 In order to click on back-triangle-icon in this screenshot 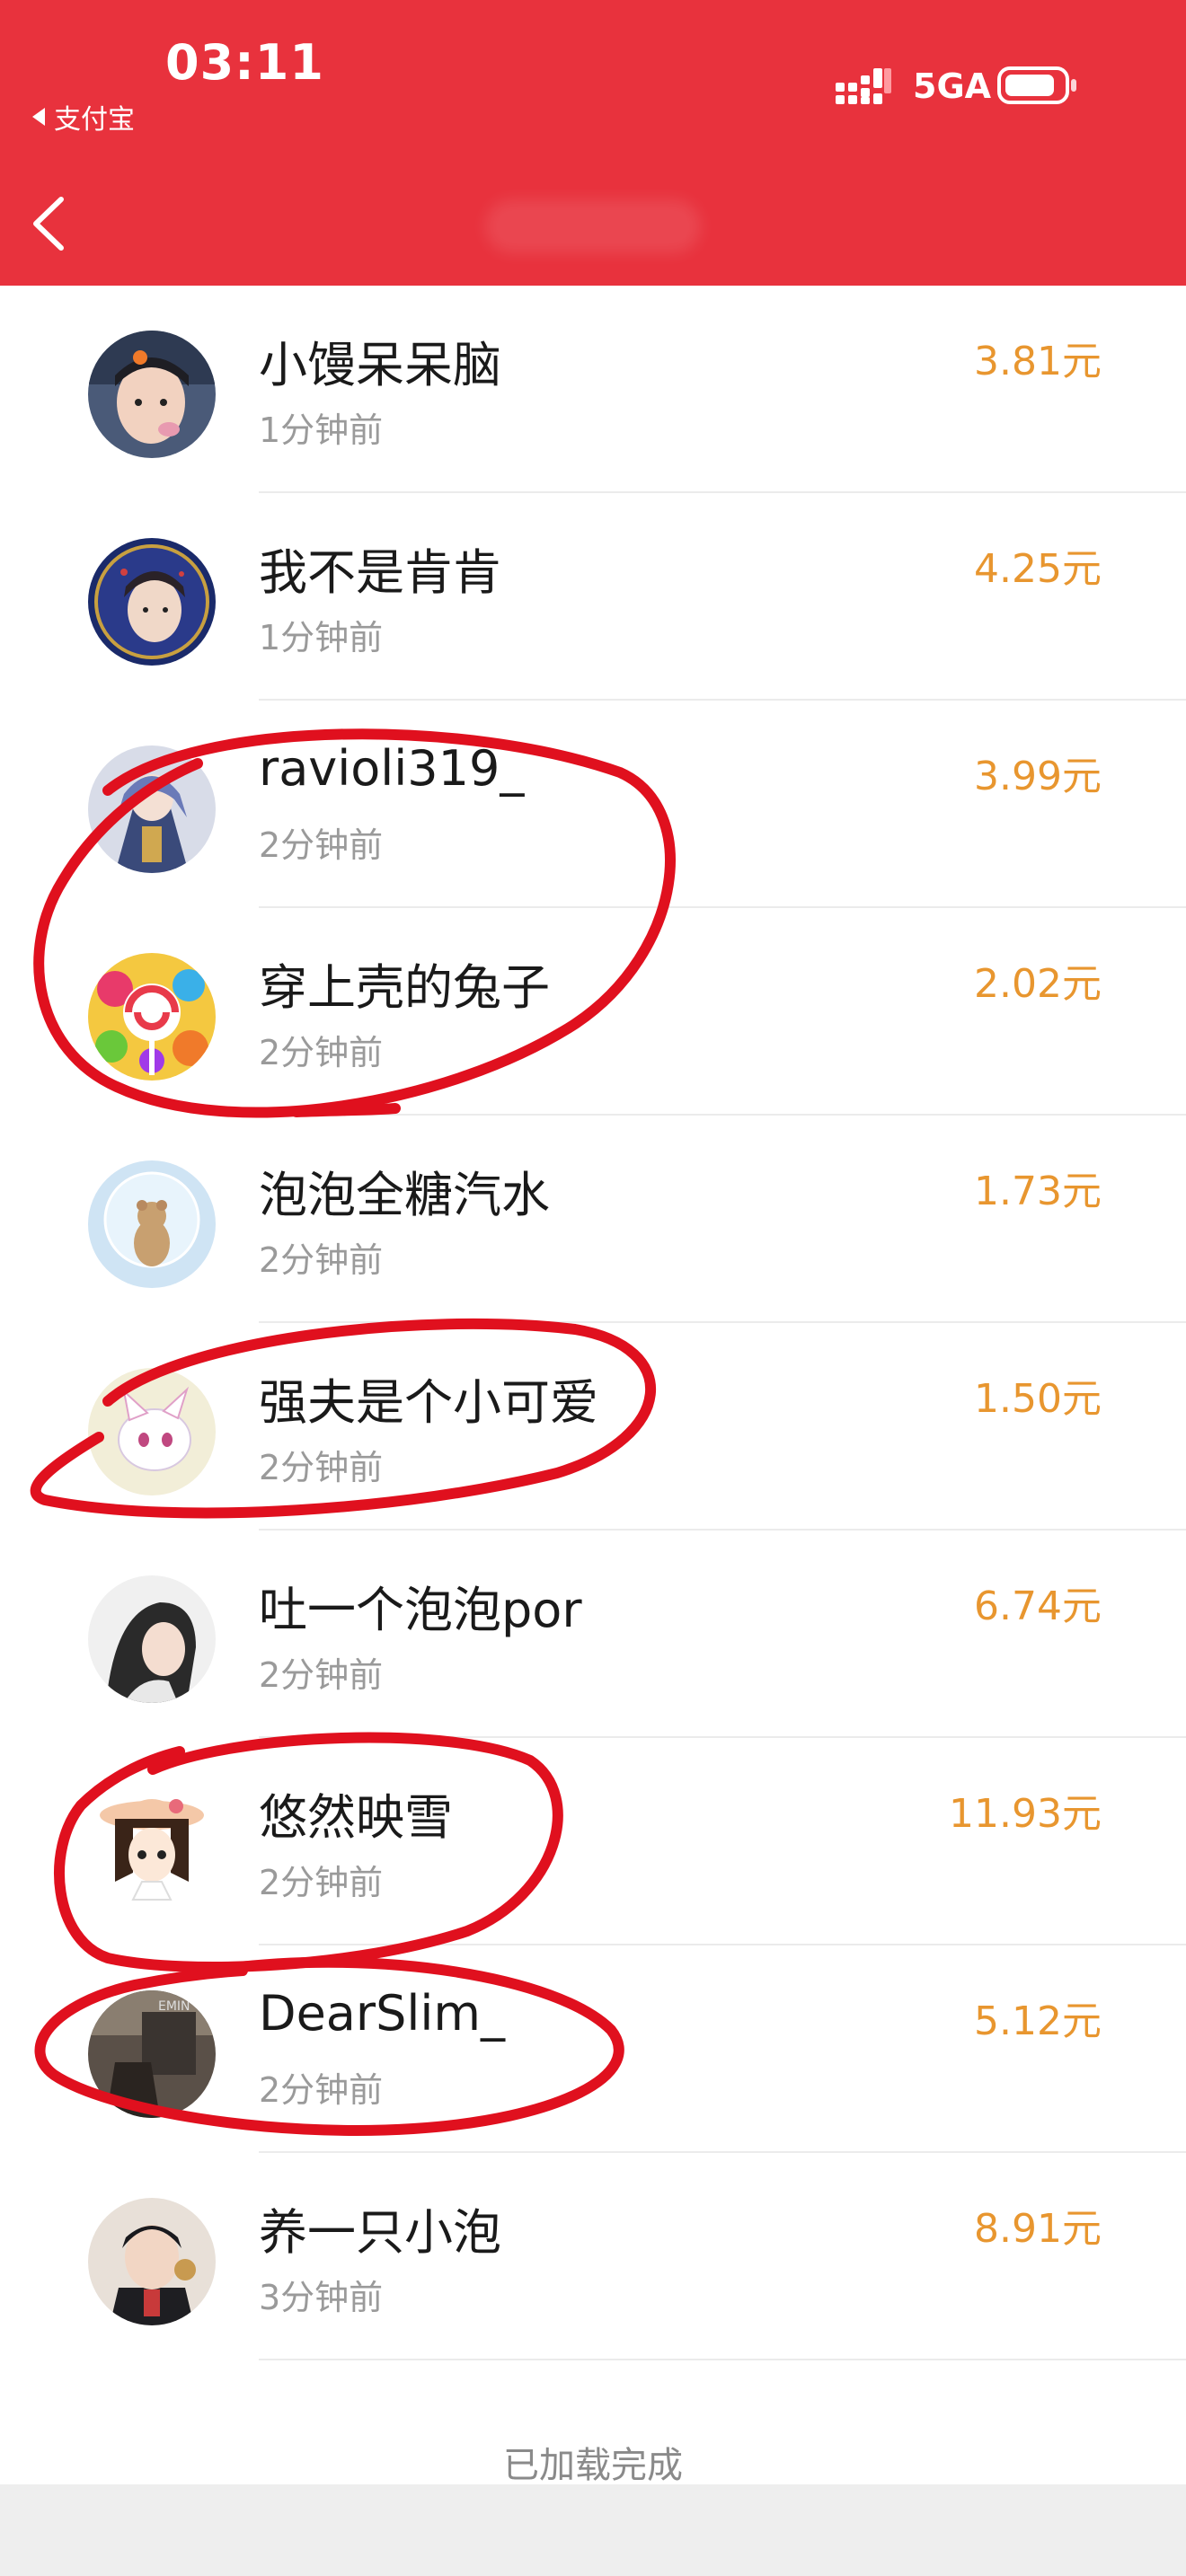, I will do `click(38, 117)`.